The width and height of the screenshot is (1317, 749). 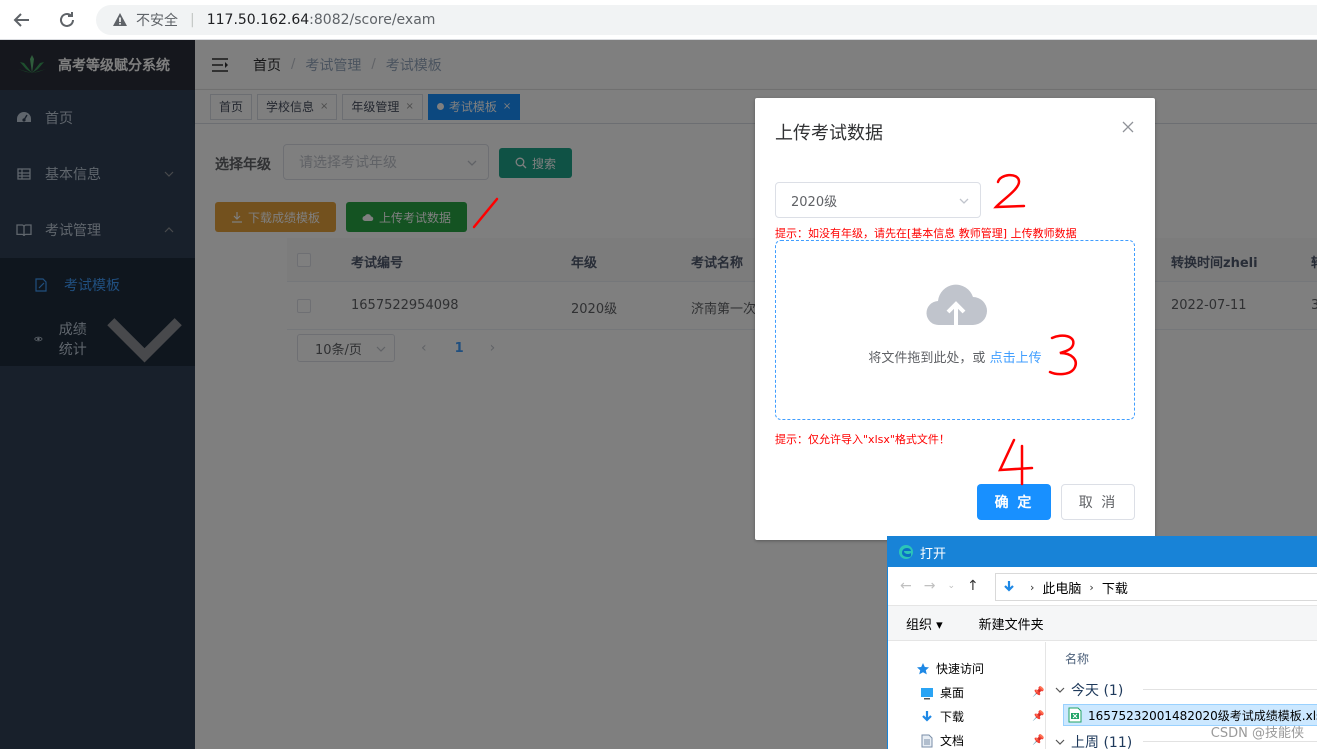 What do you see at coordinates (1102, 623) in the screenshot?
I see `file-dialog-toolbar: 组织 ▾ 新建文件夹` at bounding box center [1102, 623].